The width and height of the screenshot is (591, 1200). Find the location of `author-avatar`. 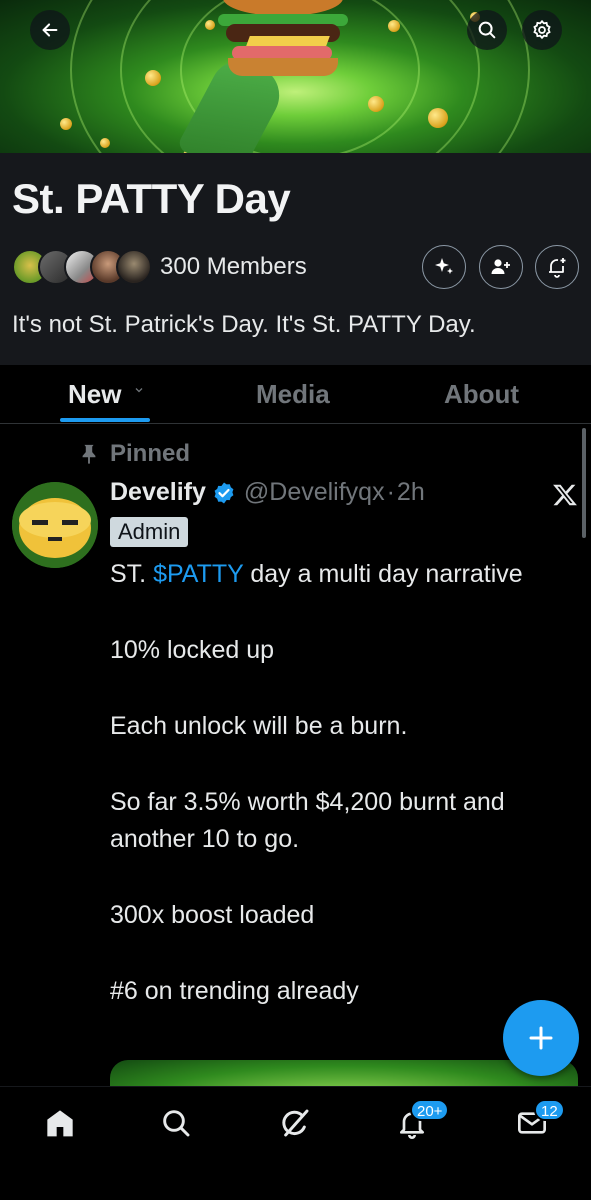

author-avatar is located at coordinates (55, 525).